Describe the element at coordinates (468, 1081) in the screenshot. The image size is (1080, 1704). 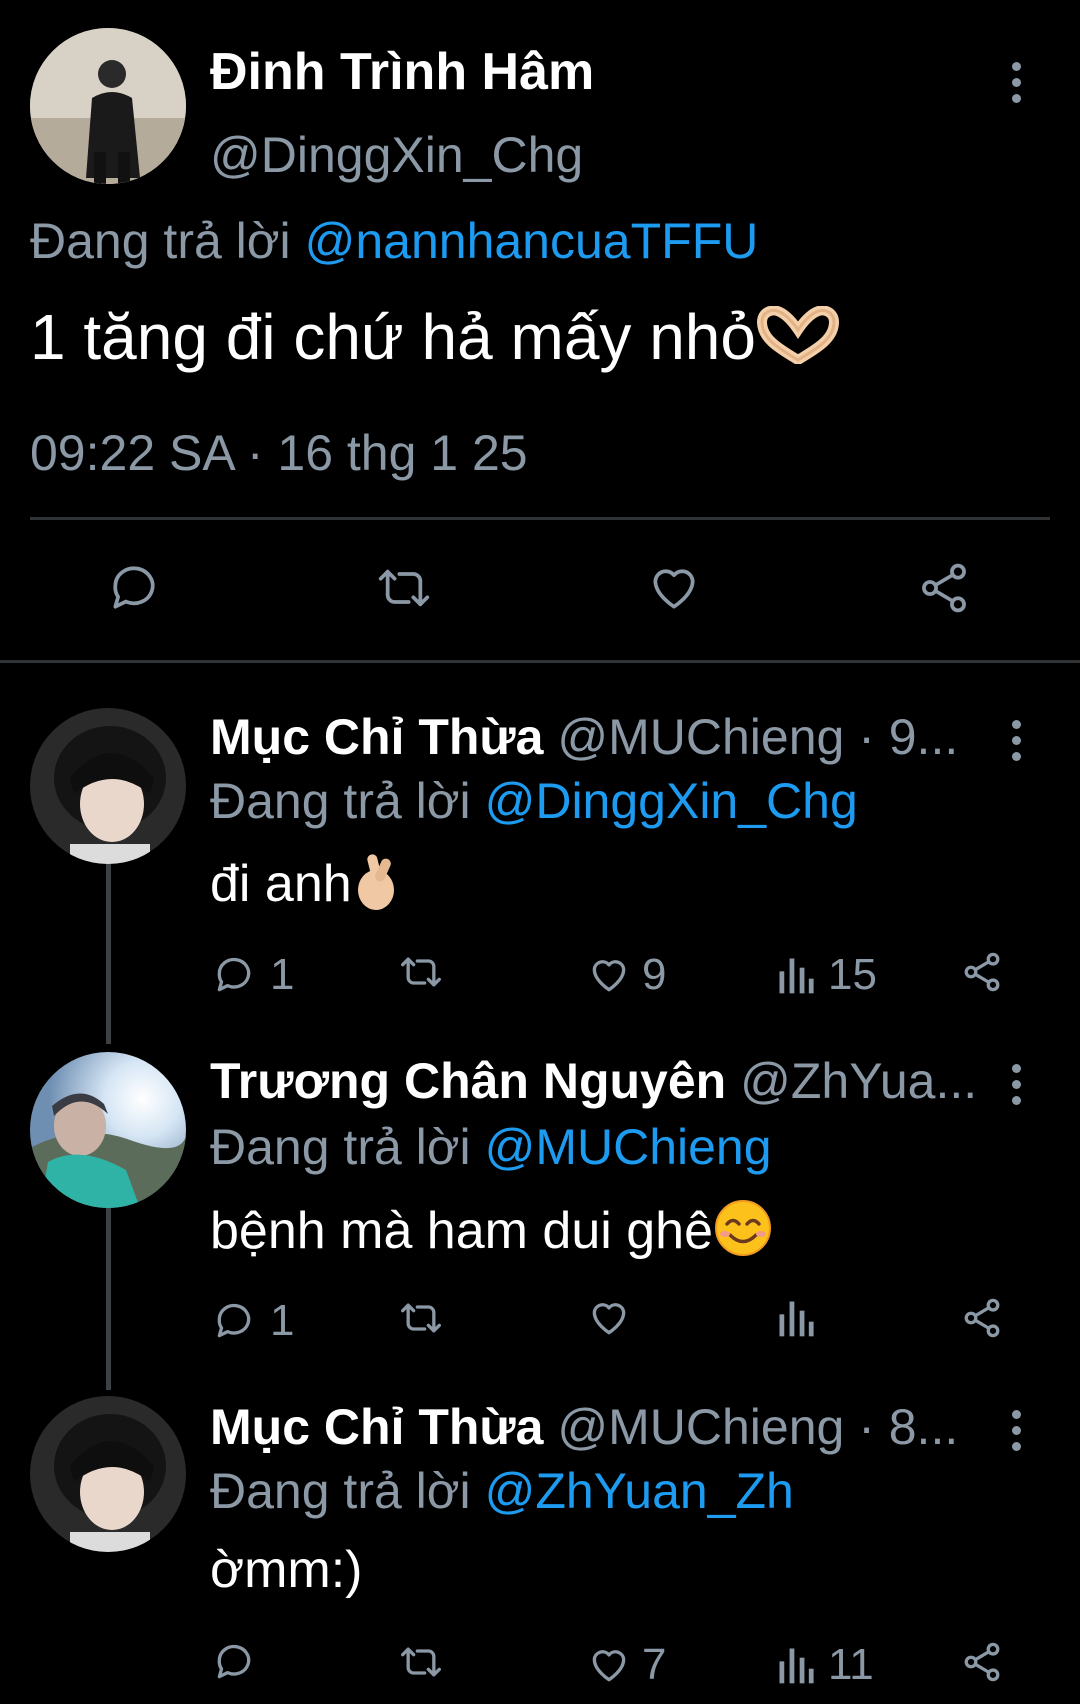
I see `reply-author-name: Trương Chân Nguyên` at that location.